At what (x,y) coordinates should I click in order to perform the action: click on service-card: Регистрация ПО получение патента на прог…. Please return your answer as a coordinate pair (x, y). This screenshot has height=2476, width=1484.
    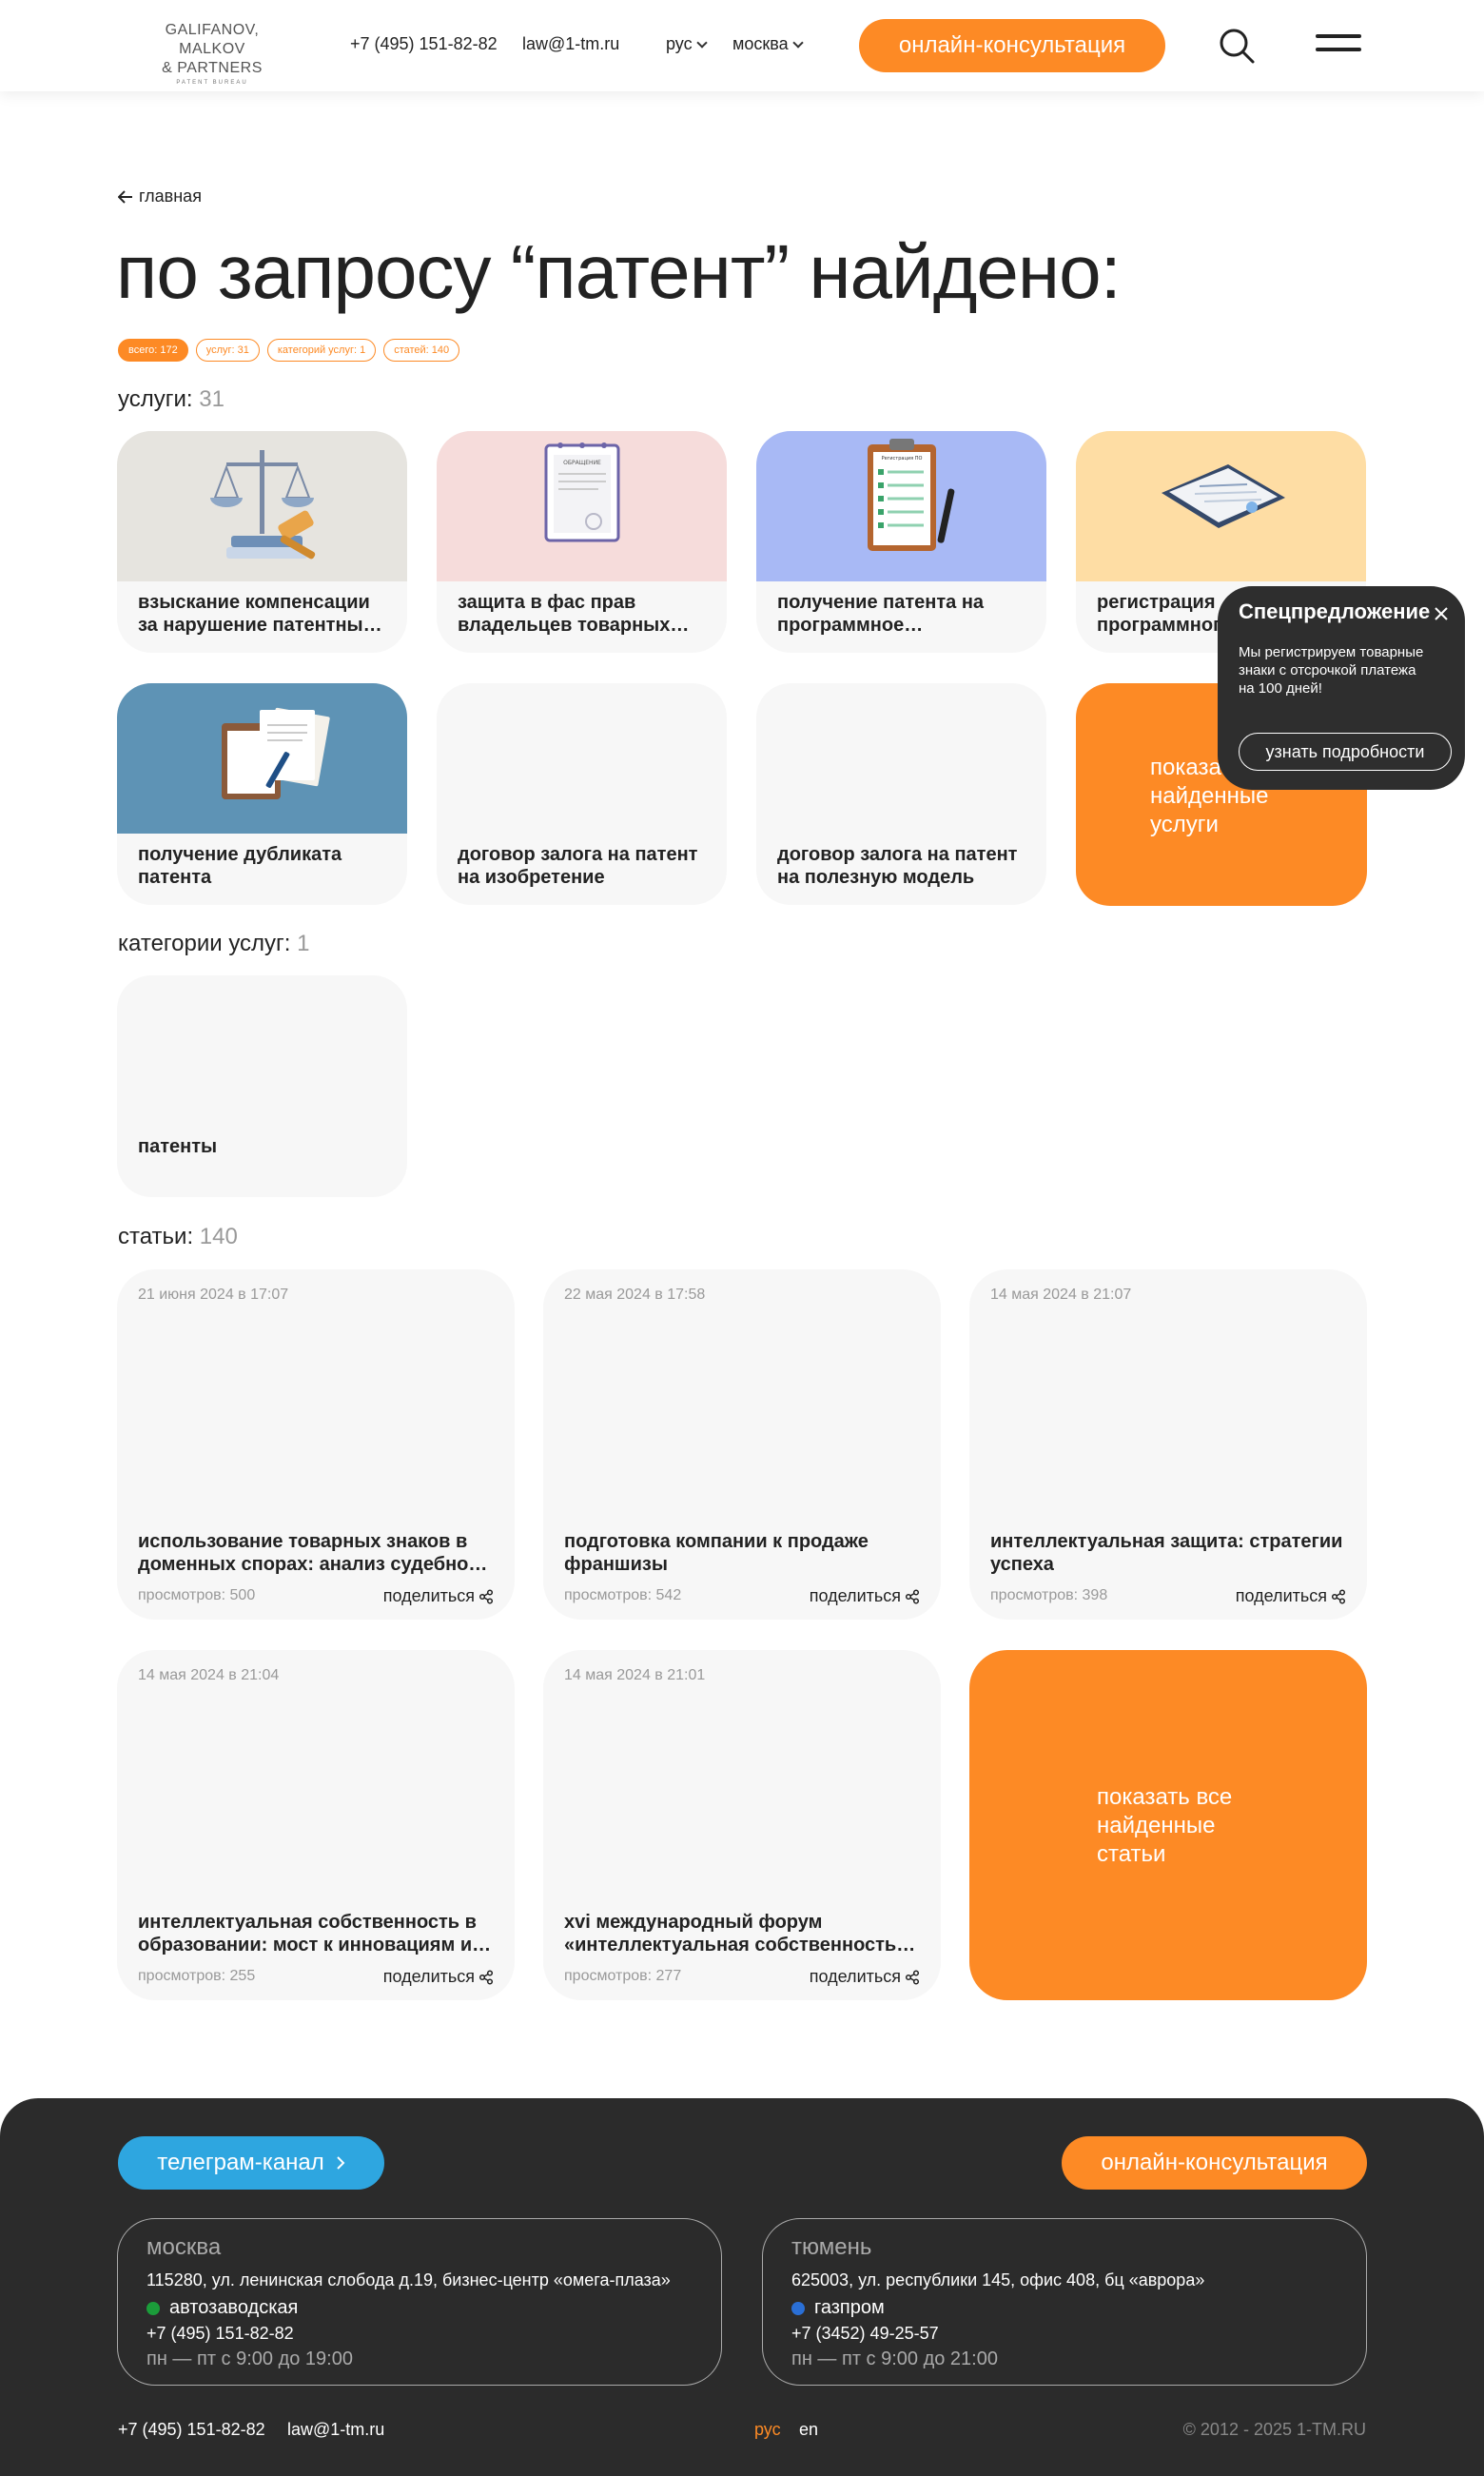
    Looking at the image, I should click on (901, 542).